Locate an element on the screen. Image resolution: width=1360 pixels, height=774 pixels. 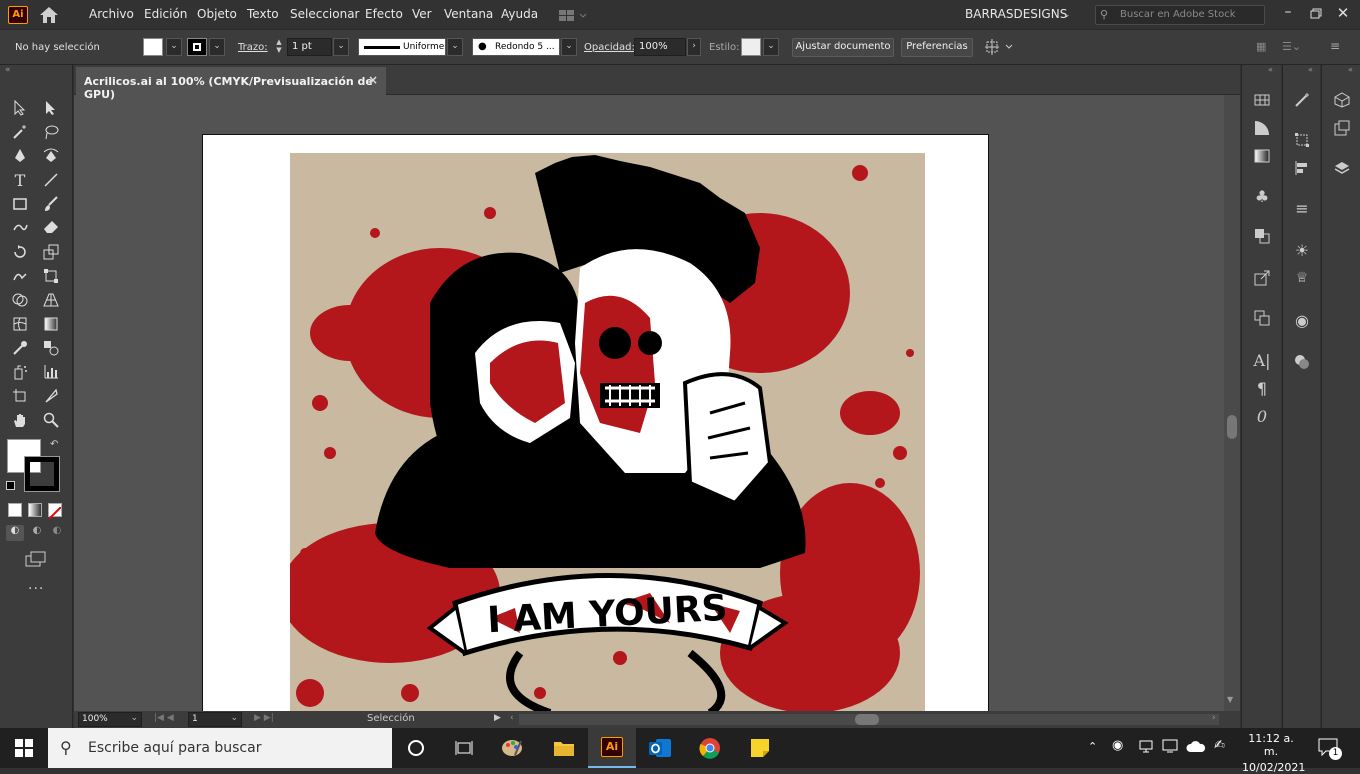
edit-toolbar-icon: ··· is located at coordinates (36, 589).